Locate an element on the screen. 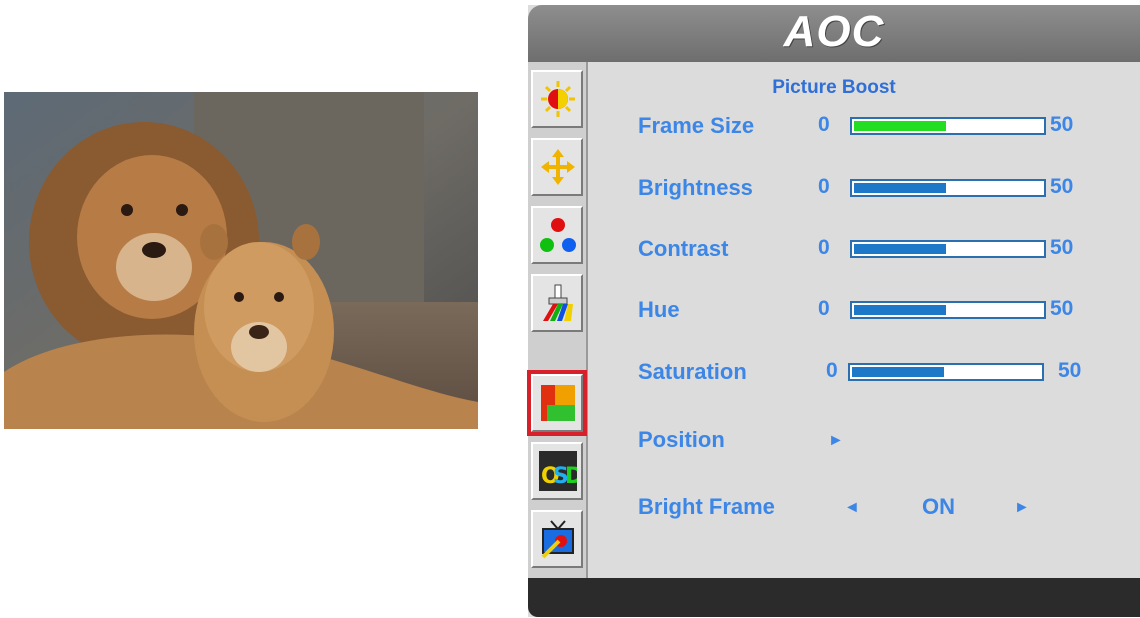 The image size is (1140, 618). slider-row-contrast: Contrast 0 50 is located at coordinates (878, 251).